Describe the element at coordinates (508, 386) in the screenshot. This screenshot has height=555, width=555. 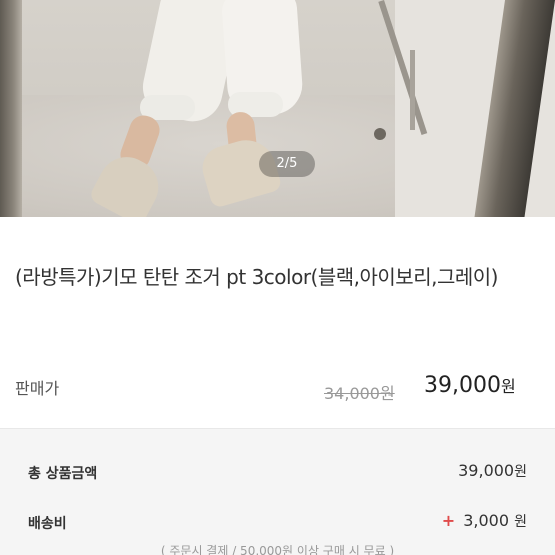
I see `sale-price-unit: 원` at that location.